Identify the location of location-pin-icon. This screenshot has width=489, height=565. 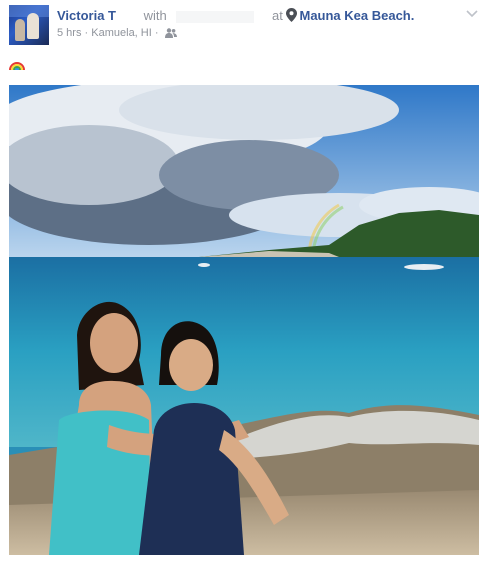
(292, 16).